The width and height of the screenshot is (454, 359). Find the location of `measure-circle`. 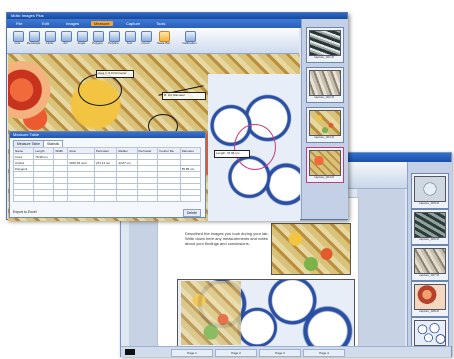

measure-circle is located at coordinates (255, 147).